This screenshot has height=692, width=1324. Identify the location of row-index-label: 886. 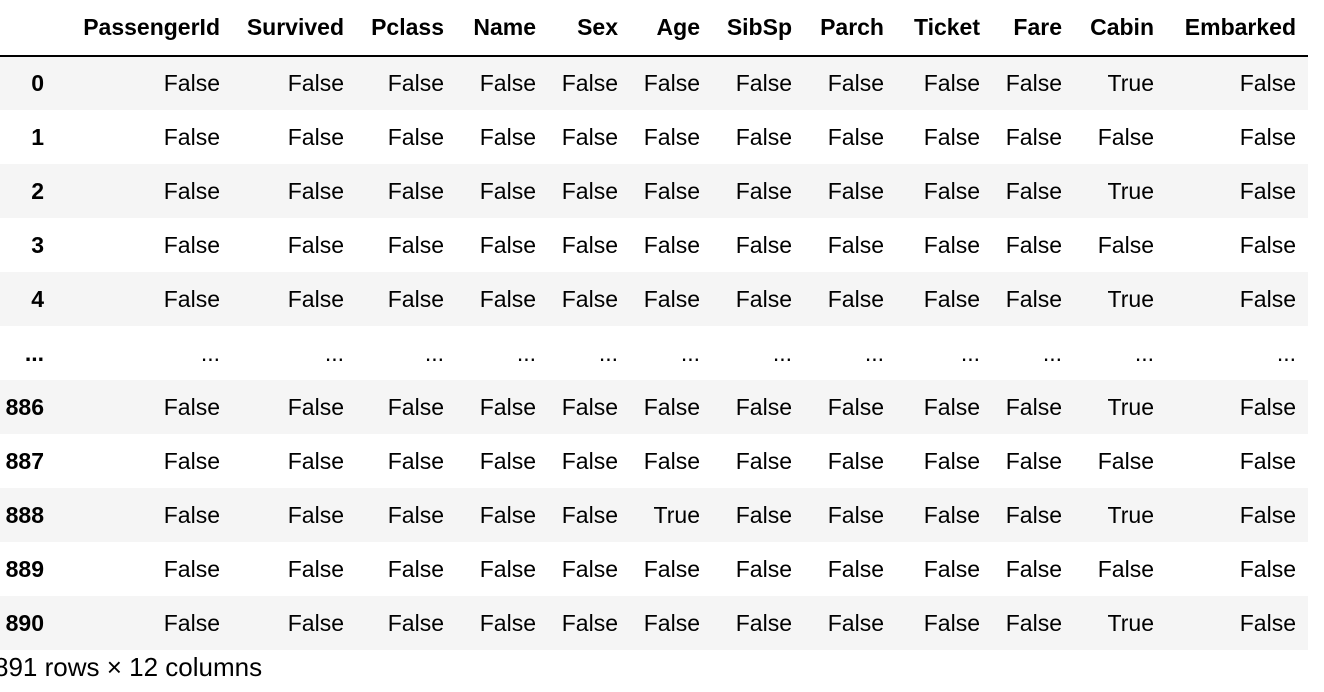
(24, 406).